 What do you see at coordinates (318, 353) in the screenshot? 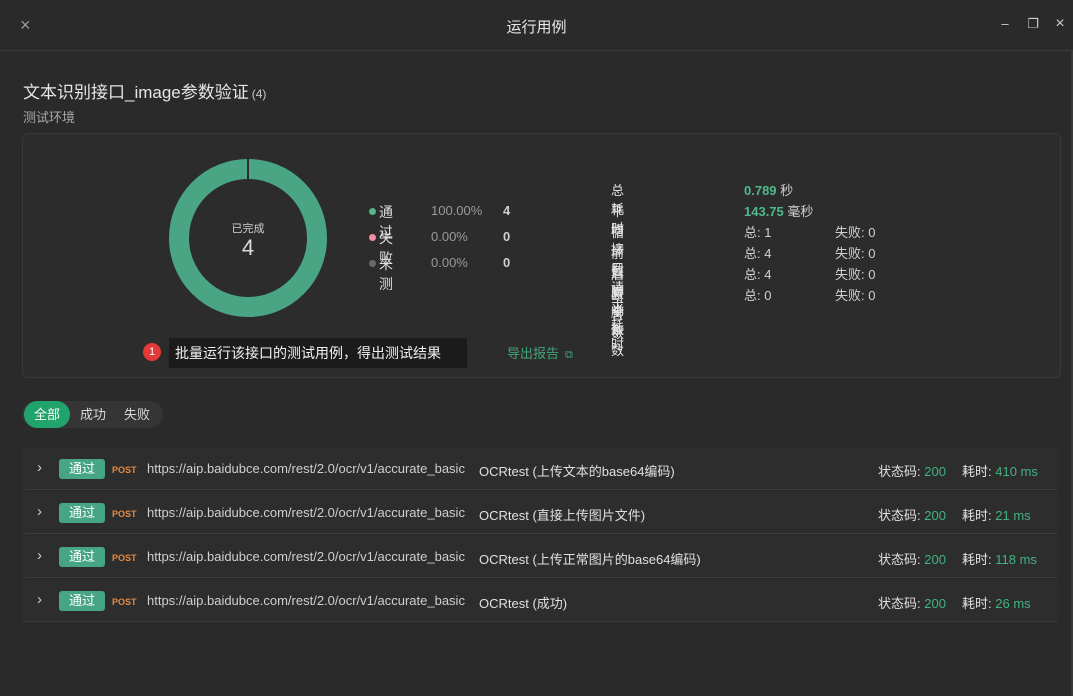
I see `tooltip: 批量运行该接口的测试用例，得出测试结果` at bounding box center [318, 353].